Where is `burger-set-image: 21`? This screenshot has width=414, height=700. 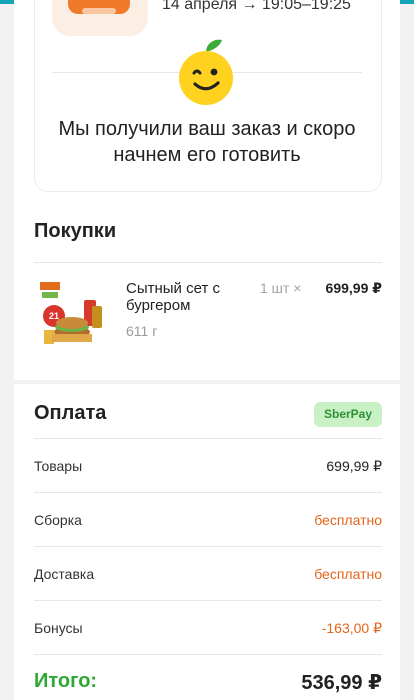 burger-set-image: 21 is located at coordinates (72, 312).